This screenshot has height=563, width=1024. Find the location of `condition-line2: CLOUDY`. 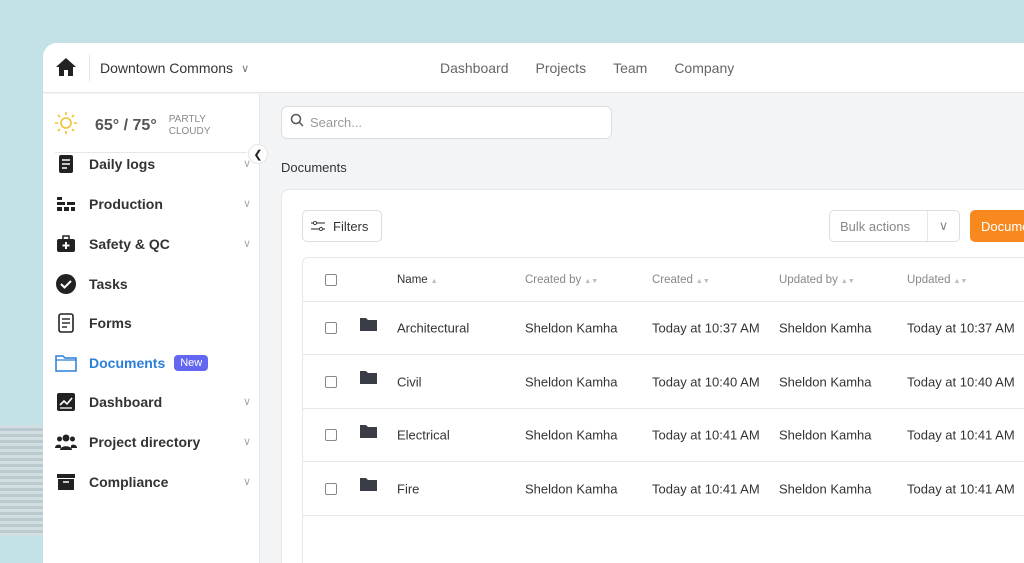

condition-line2: CLOUDY is located at coordinates (189, 131).